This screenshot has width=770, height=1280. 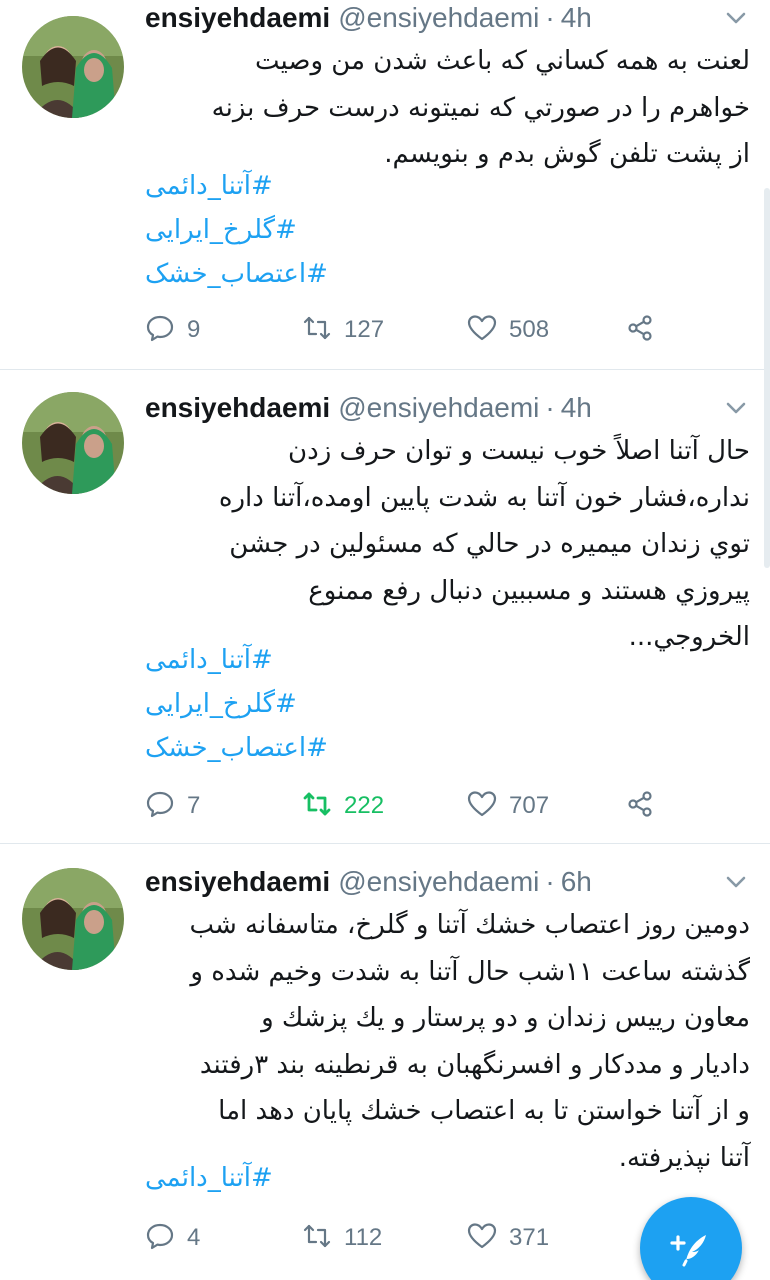 What do you see at coordinates (508, 330) in the screenshot?
I see `like-button: 508` at bounding box center [508, 330].